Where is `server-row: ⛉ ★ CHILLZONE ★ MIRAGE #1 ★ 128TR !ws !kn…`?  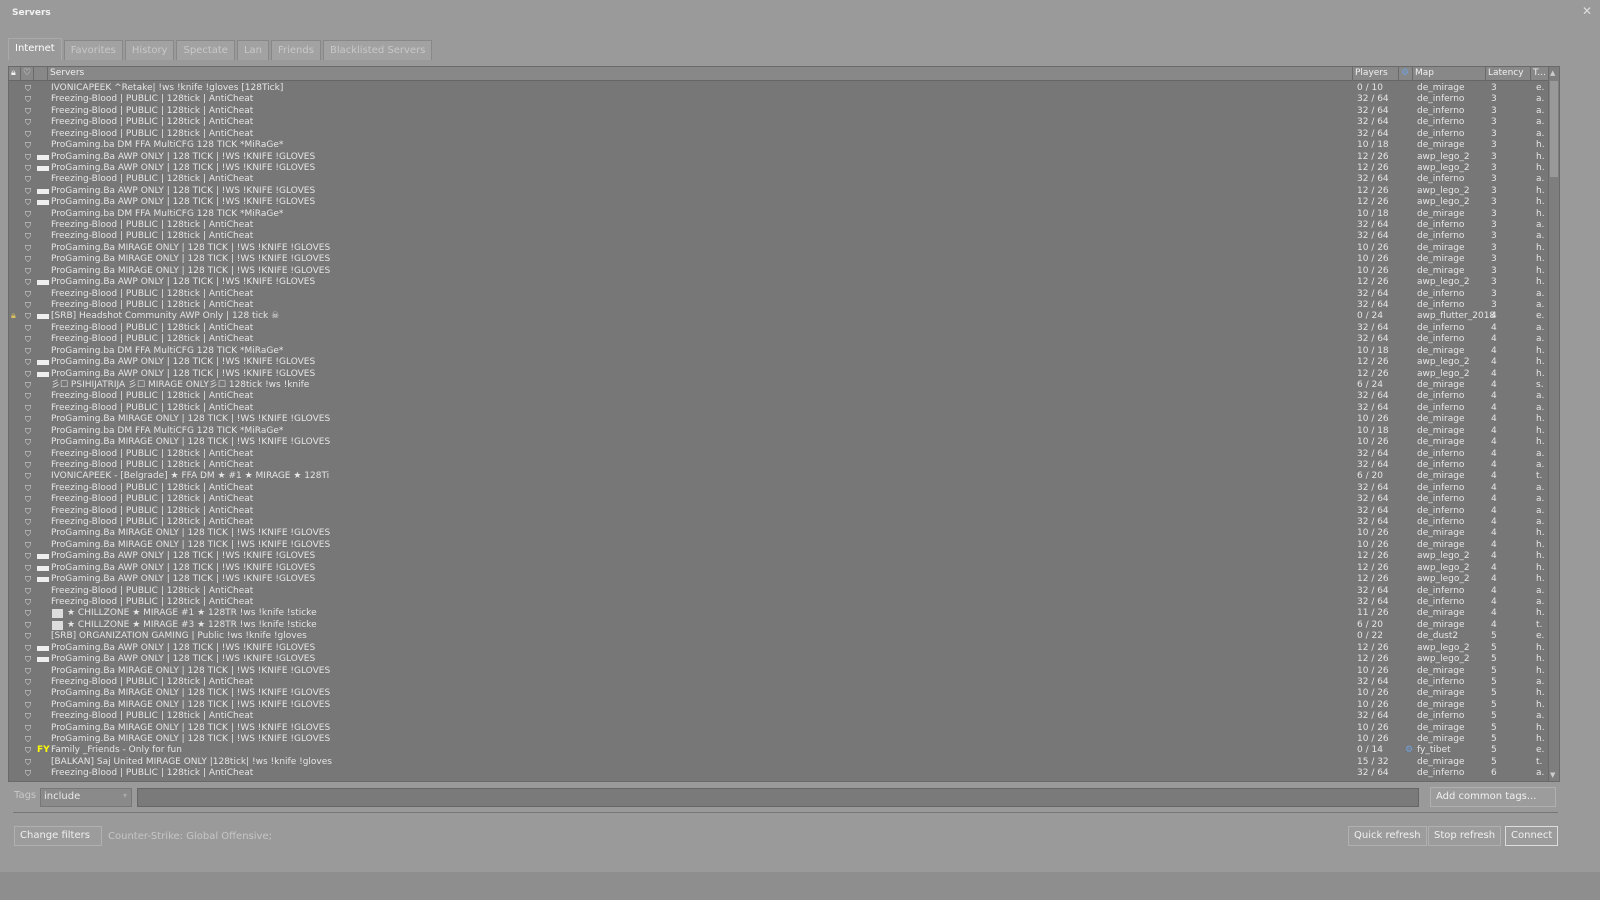
server-row: ⛉ ★ CHILLZONE ★ MIRAGE #1 ★ 128TR !ws !kn… is located at coordinates (779, 613).